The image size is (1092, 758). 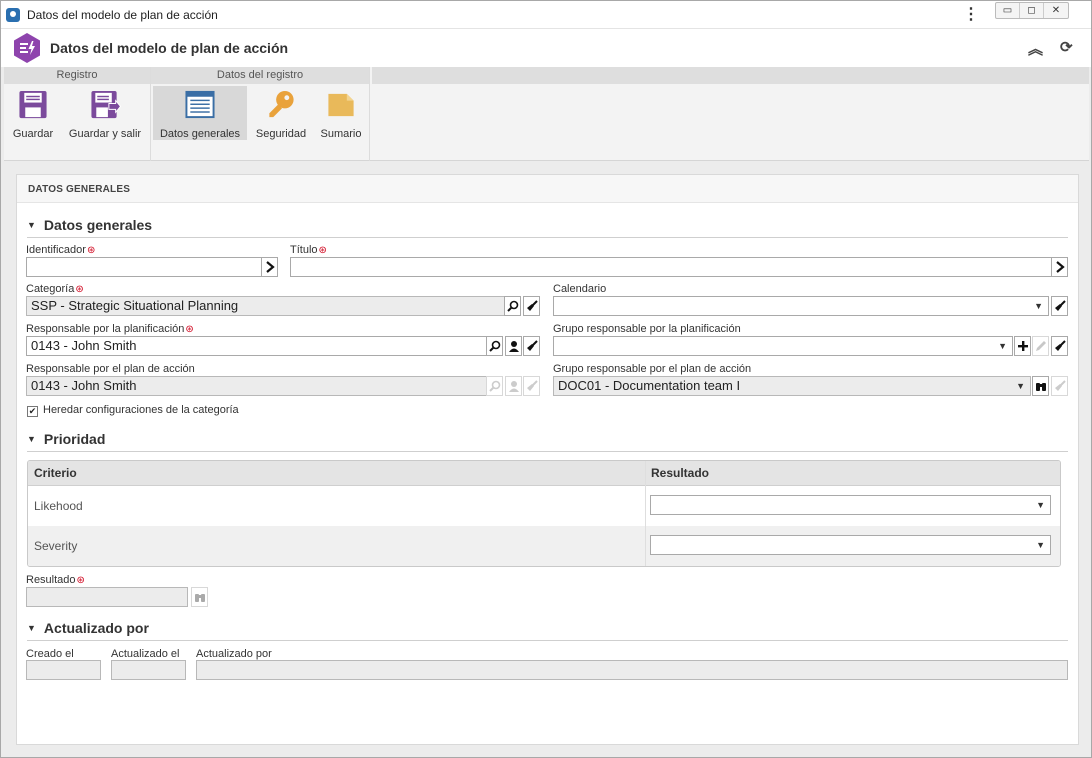 I want to click on panel-title: DATOS GENERALES, so click(x=79, y=189).